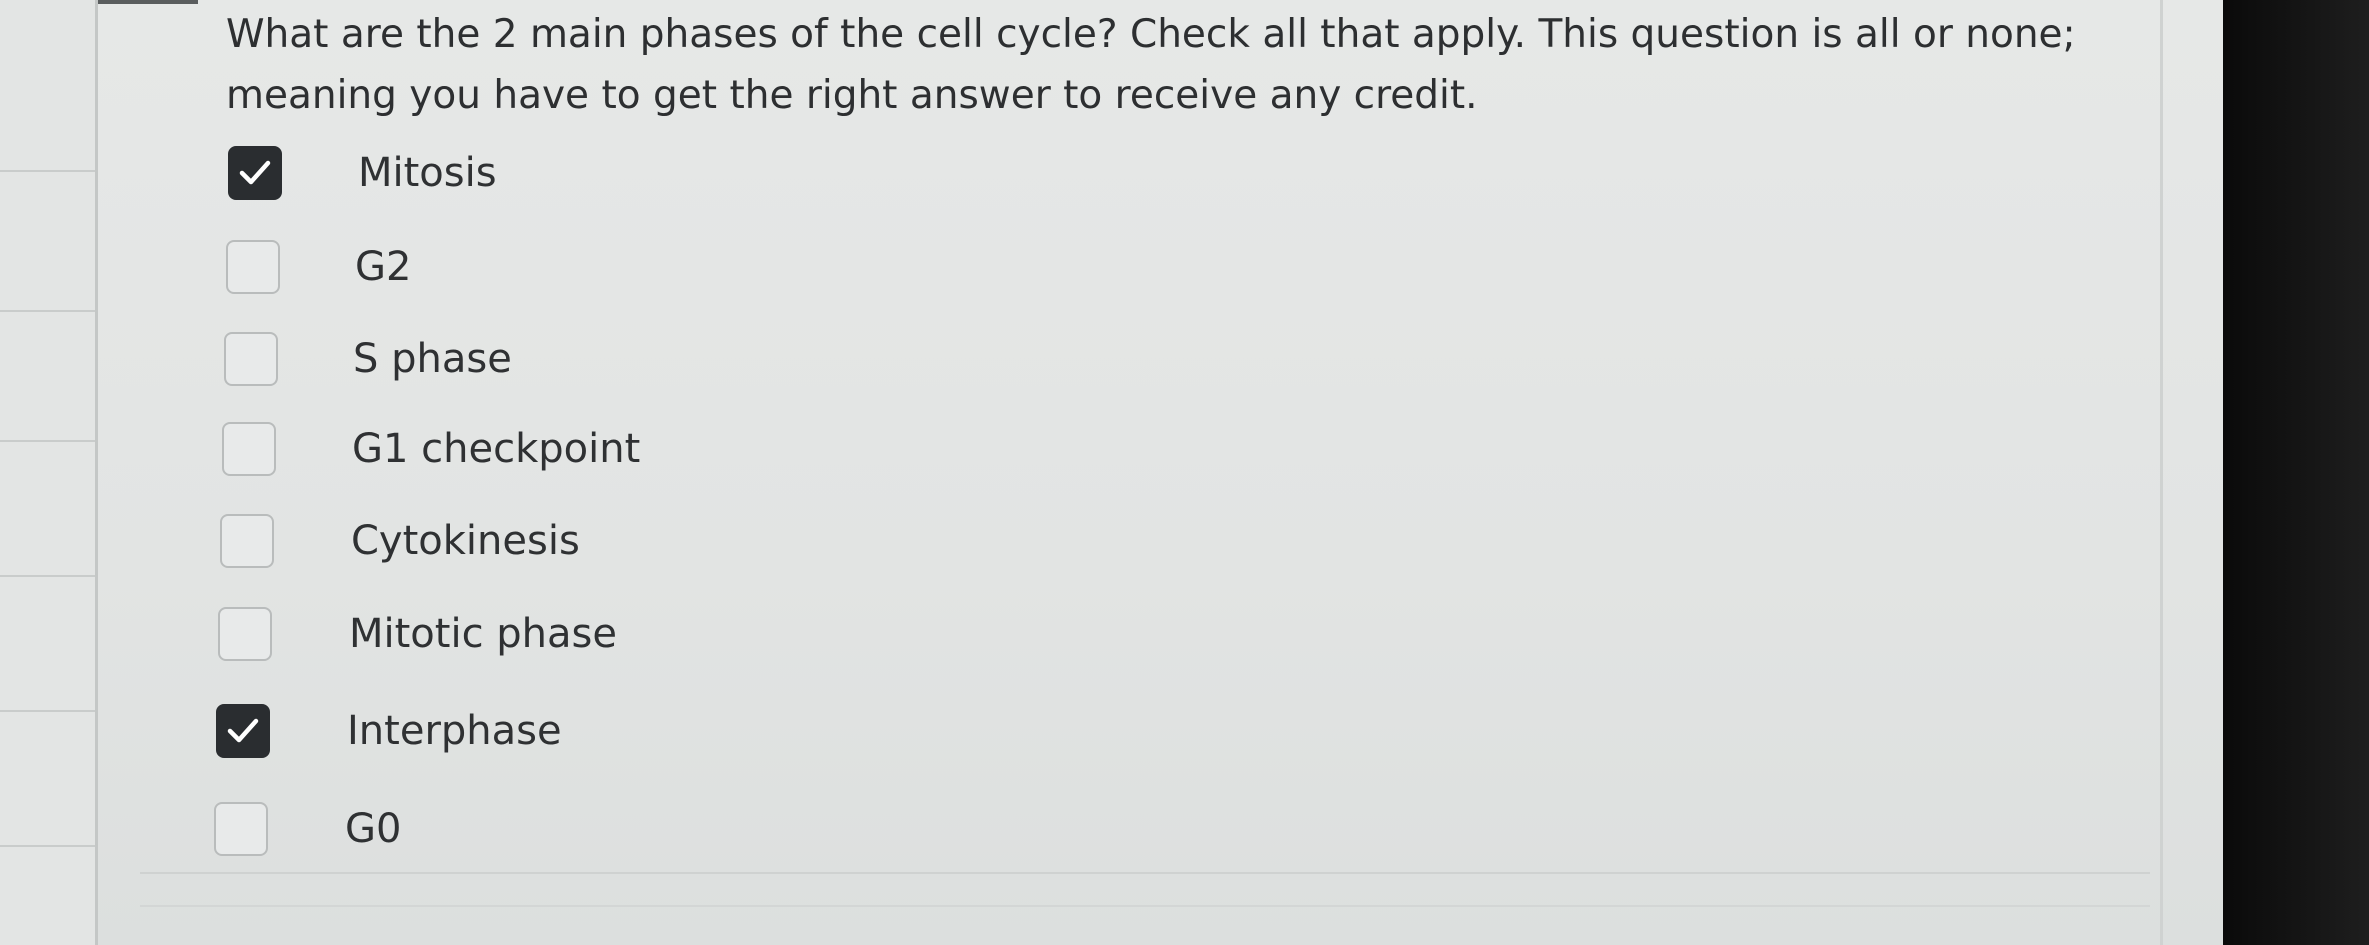  Describe the element at coordinates (676, 271) in the screenshot. I see `option-g2: G2` at that location.